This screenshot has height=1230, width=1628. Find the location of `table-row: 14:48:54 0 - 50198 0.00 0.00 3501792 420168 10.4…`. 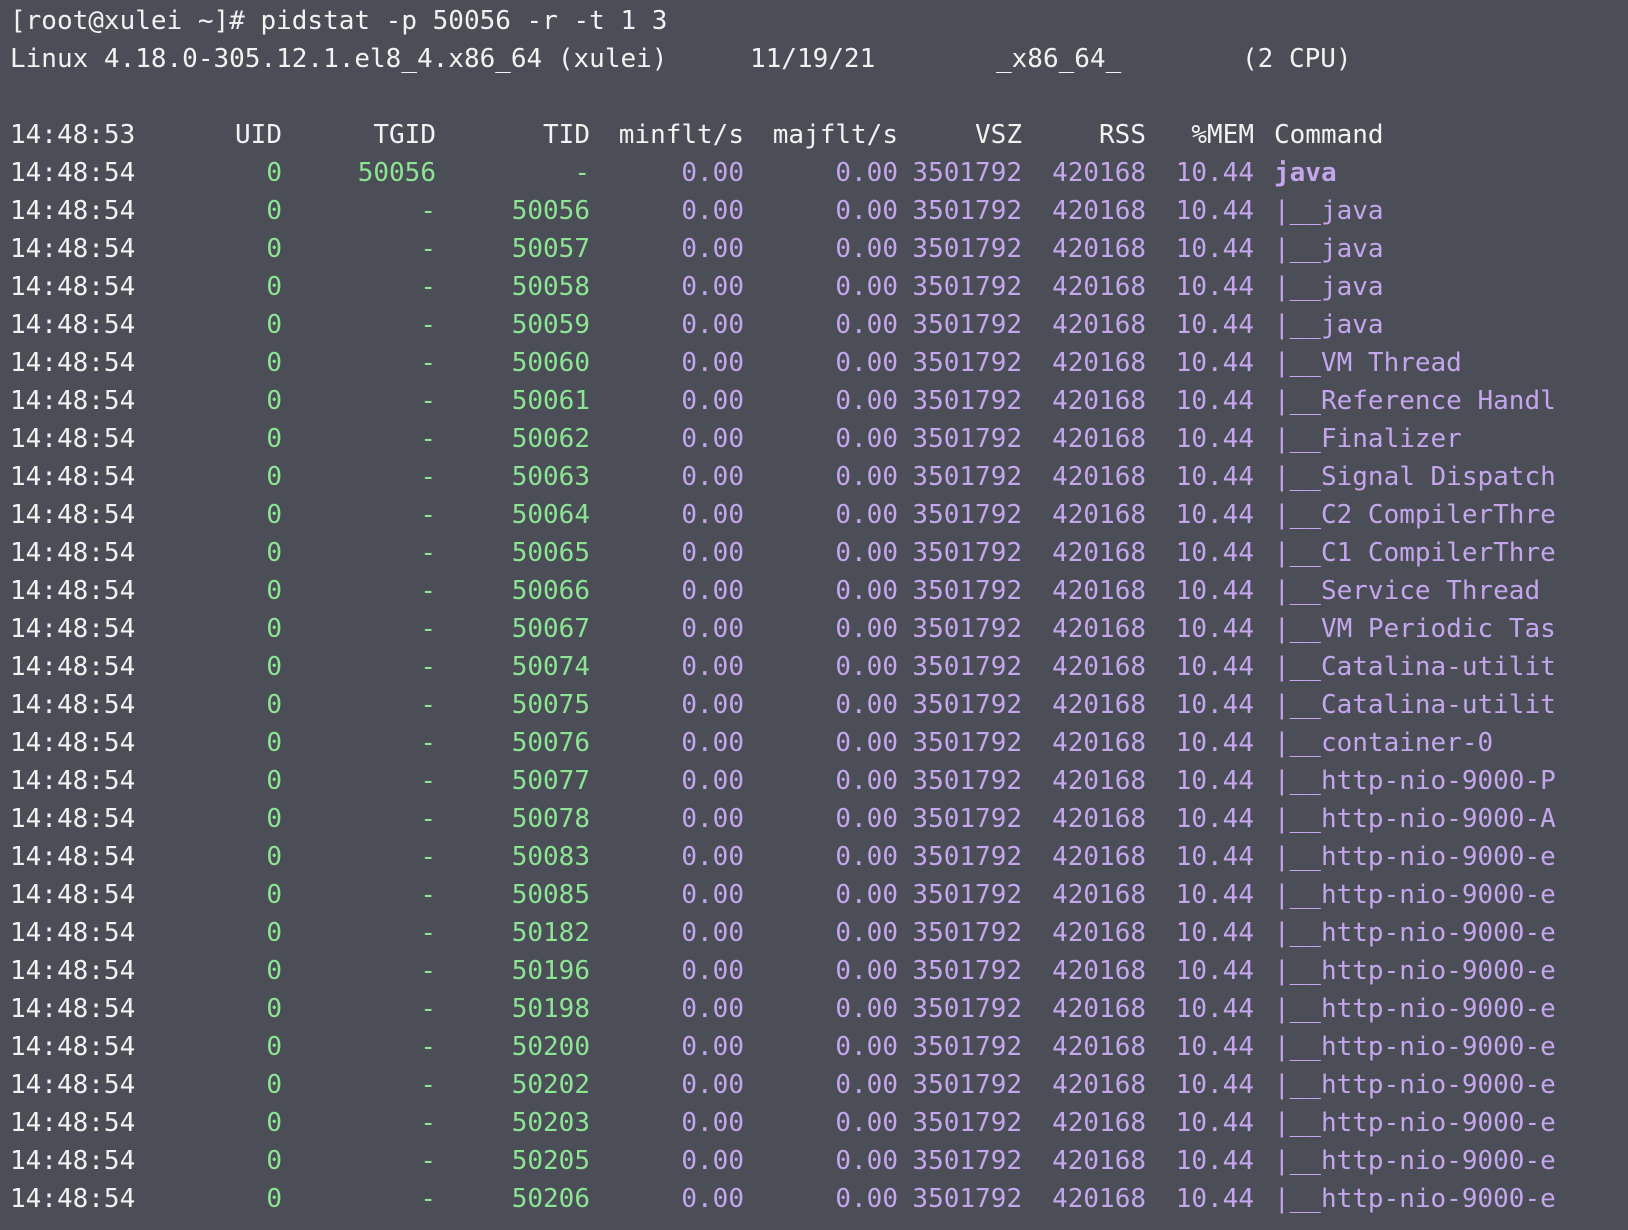

table-row: 14:48:54 0 - 50198 0.00 0.00 3501792 420168 10.4… is located at coordinates (819, 1009).